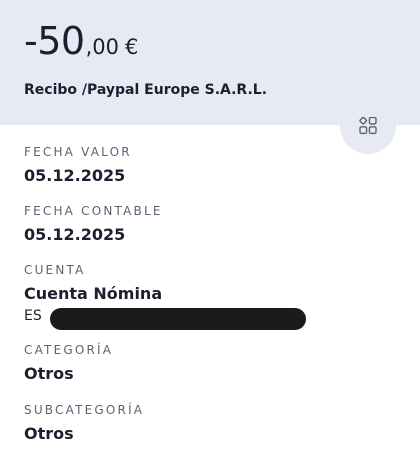 This screenshot has width=420, height=464. Describe the element at coordinates (84, 423) in the screenshot. I see `field-subcategoria: SUBCATEGORÍA Otros` at that location.